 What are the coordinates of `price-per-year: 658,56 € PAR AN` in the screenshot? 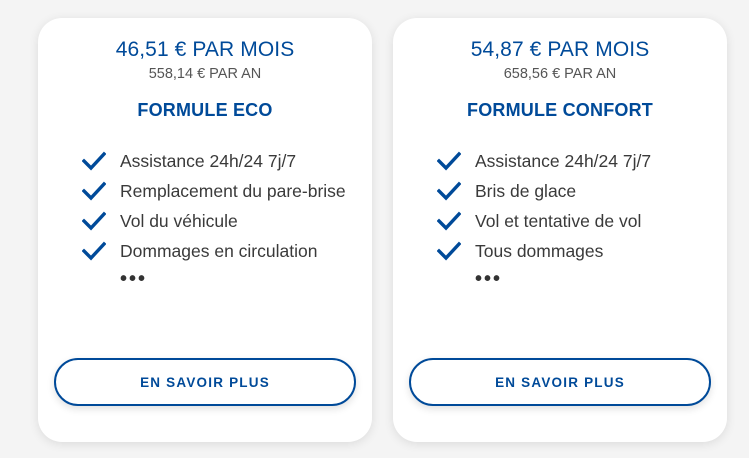 It's located at (560, 74).